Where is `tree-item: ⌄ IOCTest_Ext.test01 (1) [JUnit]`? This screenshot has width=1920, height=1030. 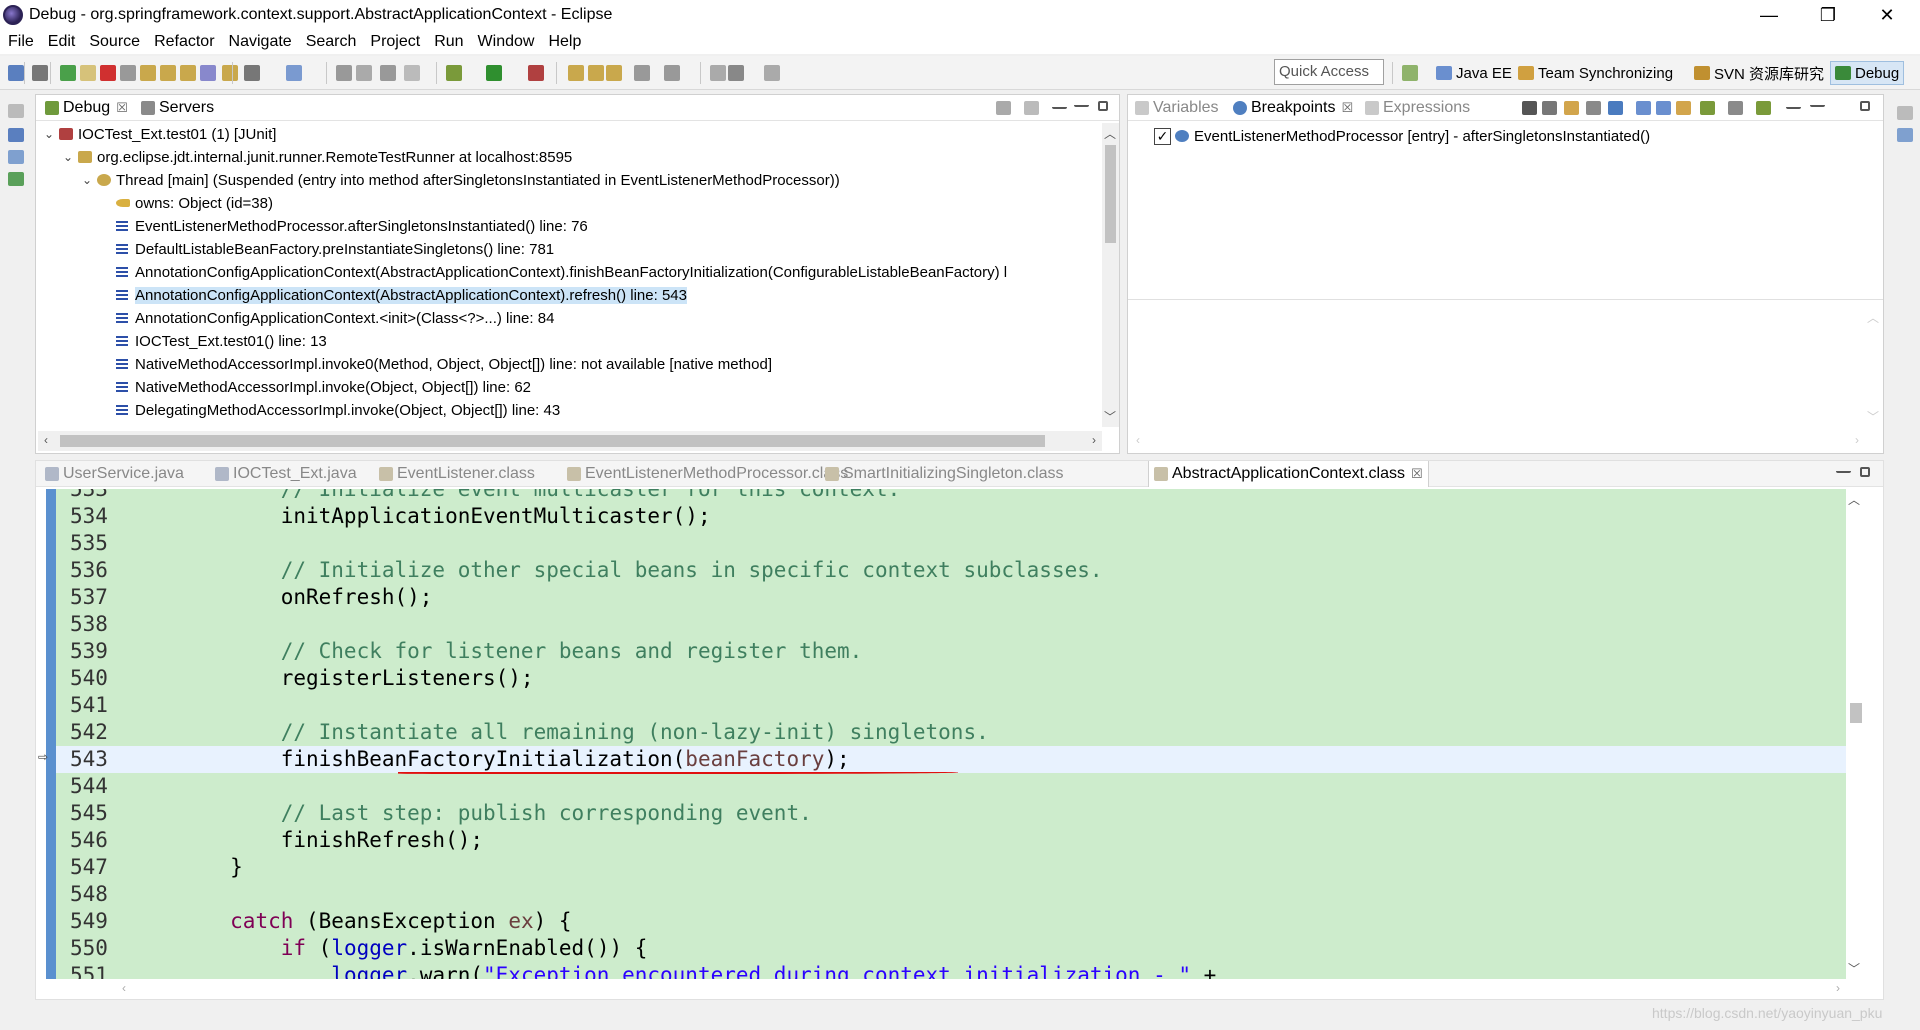
tree-item: ⌄ IOCTest_Ext.test01 (1) [JUnit] is located at coordinates (159, 134).